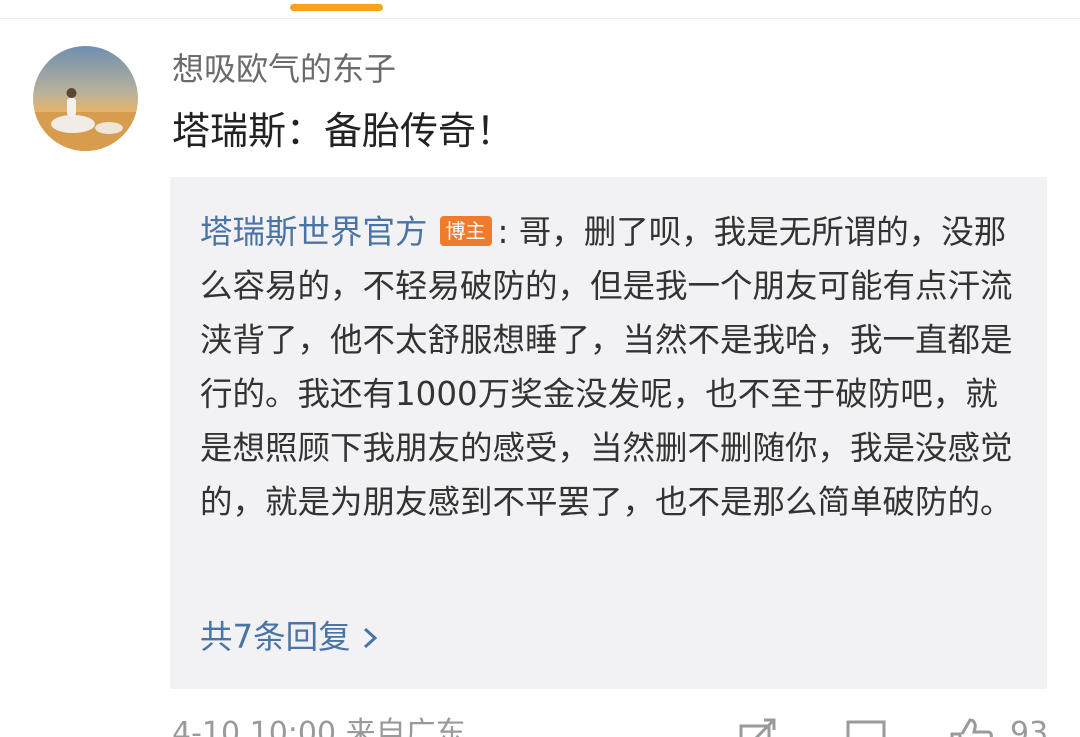  I want to click on comment-icon, so click(866, 726).